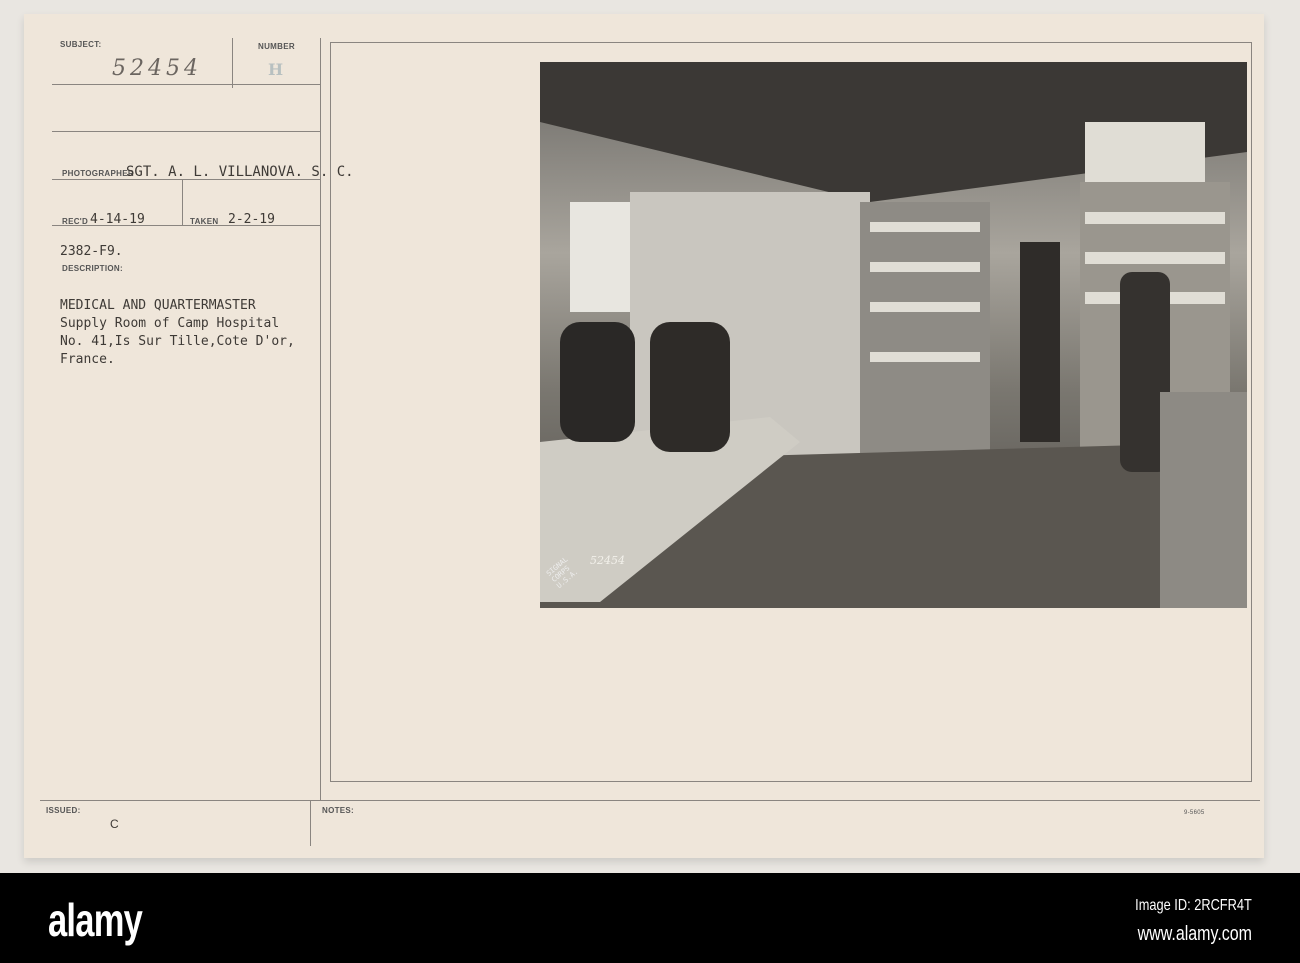 The width and height of the screenshot is (1300, 963). Describe the element at coordinates (95, 920) in the screenshot. I see `alamy-logo: alamy` at that location.